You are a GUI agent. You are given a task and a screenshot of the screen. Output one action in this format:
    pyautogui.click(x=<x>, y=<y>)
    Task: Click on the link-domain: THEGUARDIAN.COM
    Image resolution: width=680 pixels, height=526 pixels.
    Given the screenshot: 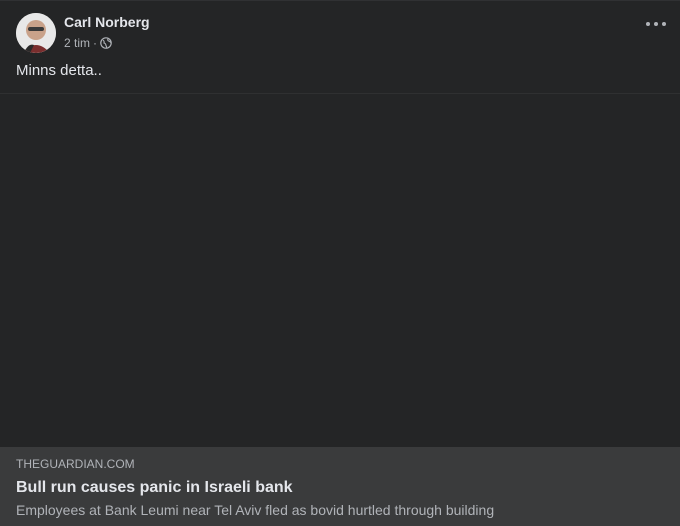 What is the action you would take?
    pyautogui.click(x=75, y=464)
    